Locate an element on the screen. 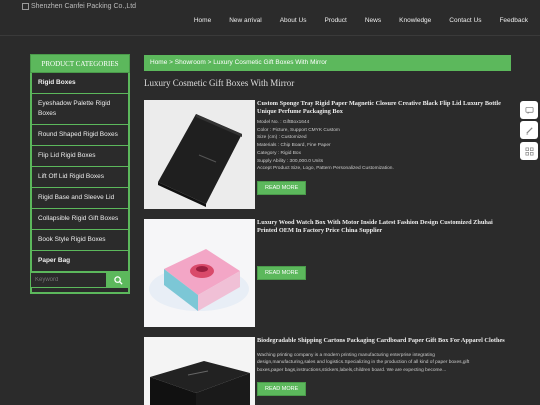  edit-button is located at coordinates (529, 130).